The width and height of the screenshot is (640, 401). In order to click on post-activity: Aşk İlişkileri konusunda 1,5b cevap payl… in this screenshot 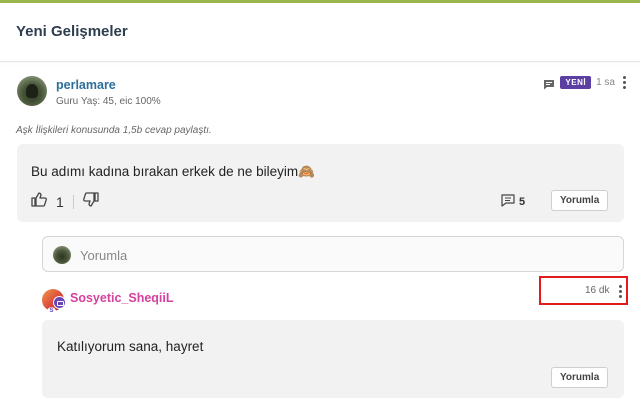, I will do `click(114, 130)`.